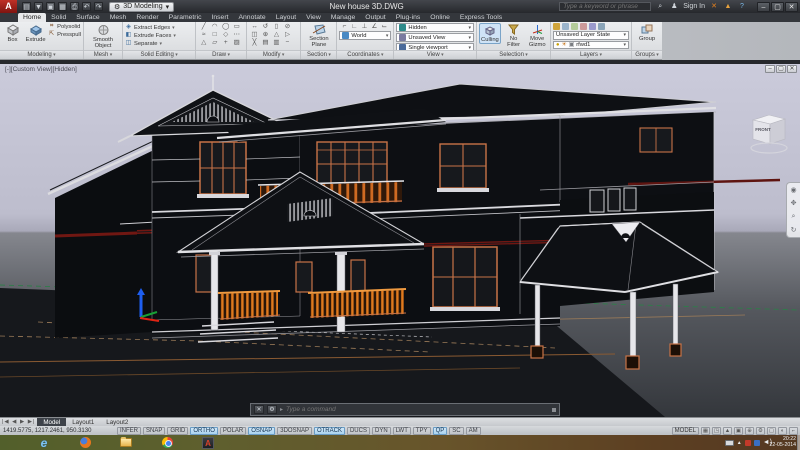  Describe the element at coordinates (225, 27) in the screenshot. I see `draw-tool-icon: ◯` at that location.